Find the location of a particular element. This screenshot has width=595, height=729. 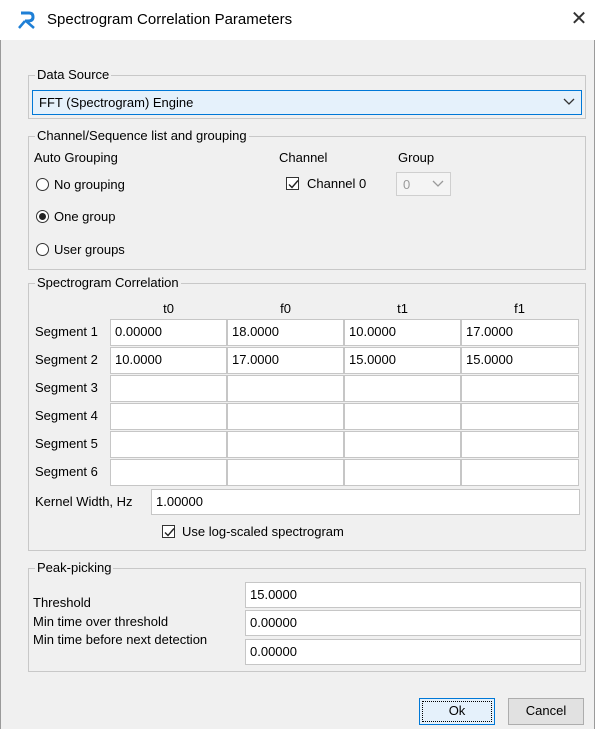

ok-button: Ok is located at coordinates (457, 711).